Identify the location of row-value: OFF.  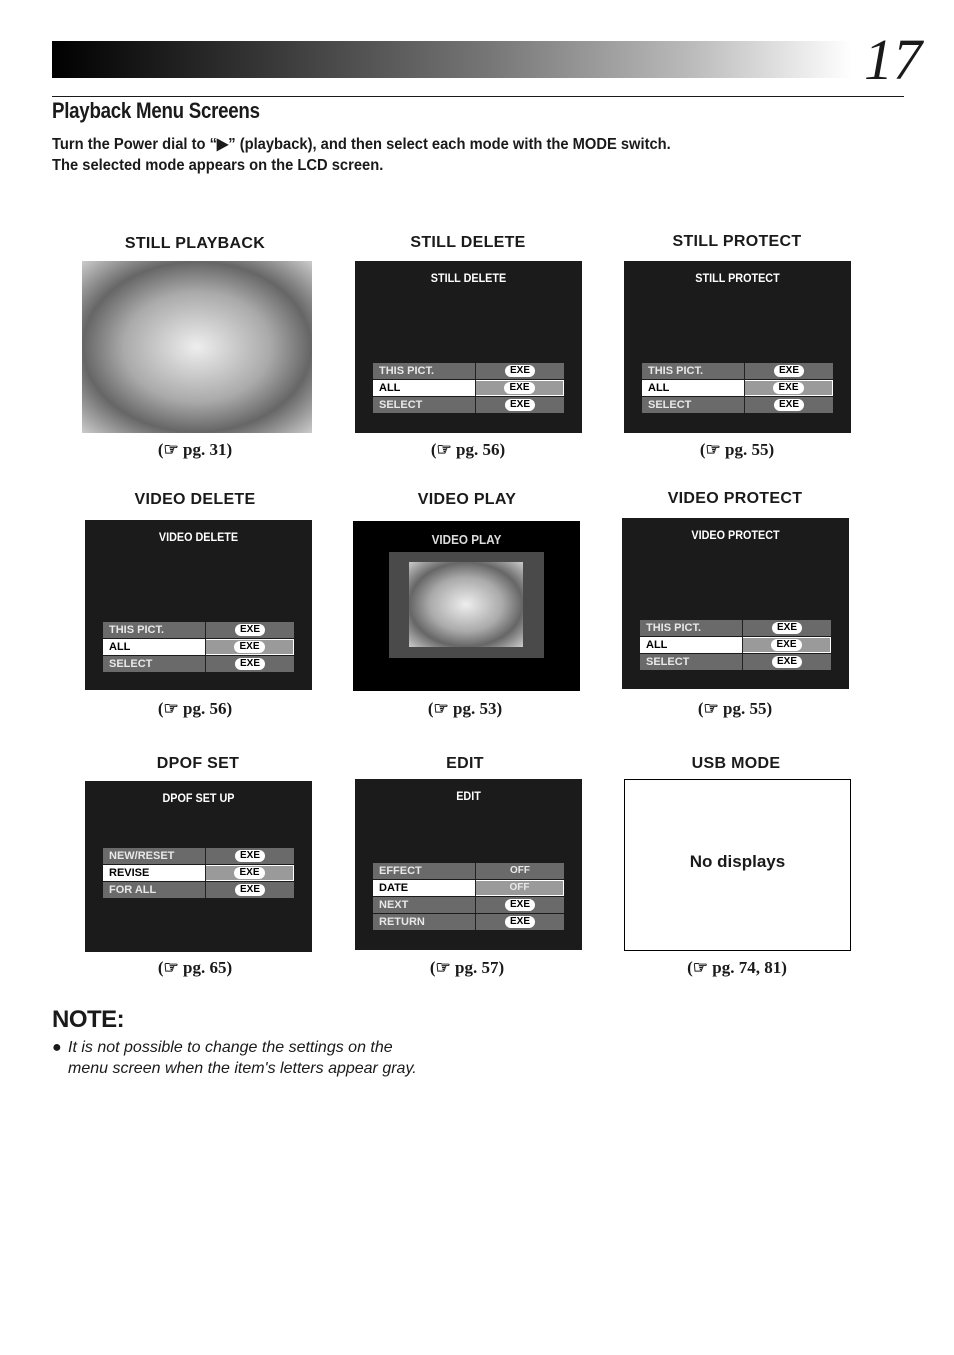
(519, 888).